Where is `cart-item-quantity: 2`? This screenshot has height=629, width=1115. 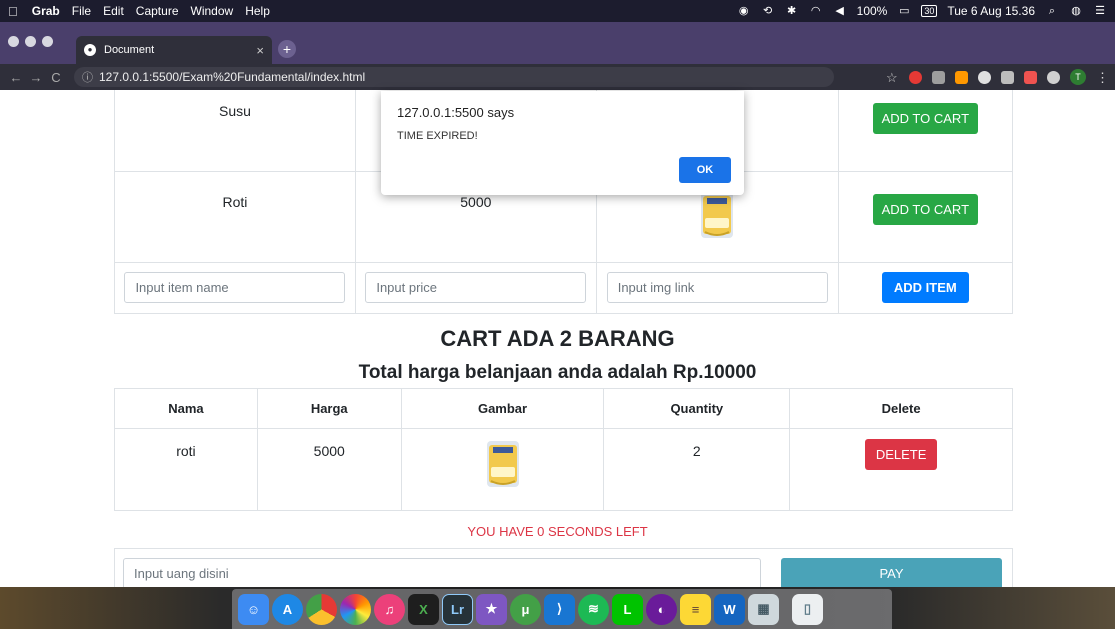
cart-item-quantity: 2 is located at coordinates (697, 469).